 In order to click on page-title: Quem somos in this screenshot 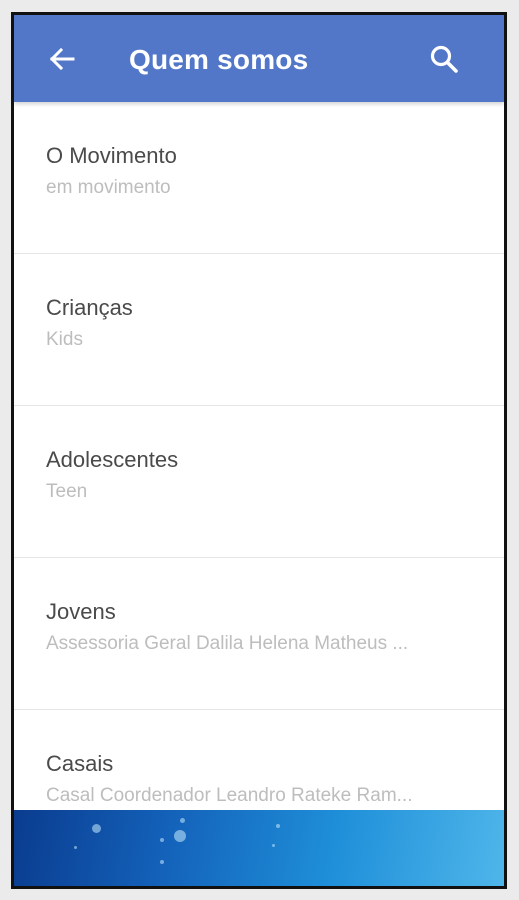, I will do `click(219, 59)`.